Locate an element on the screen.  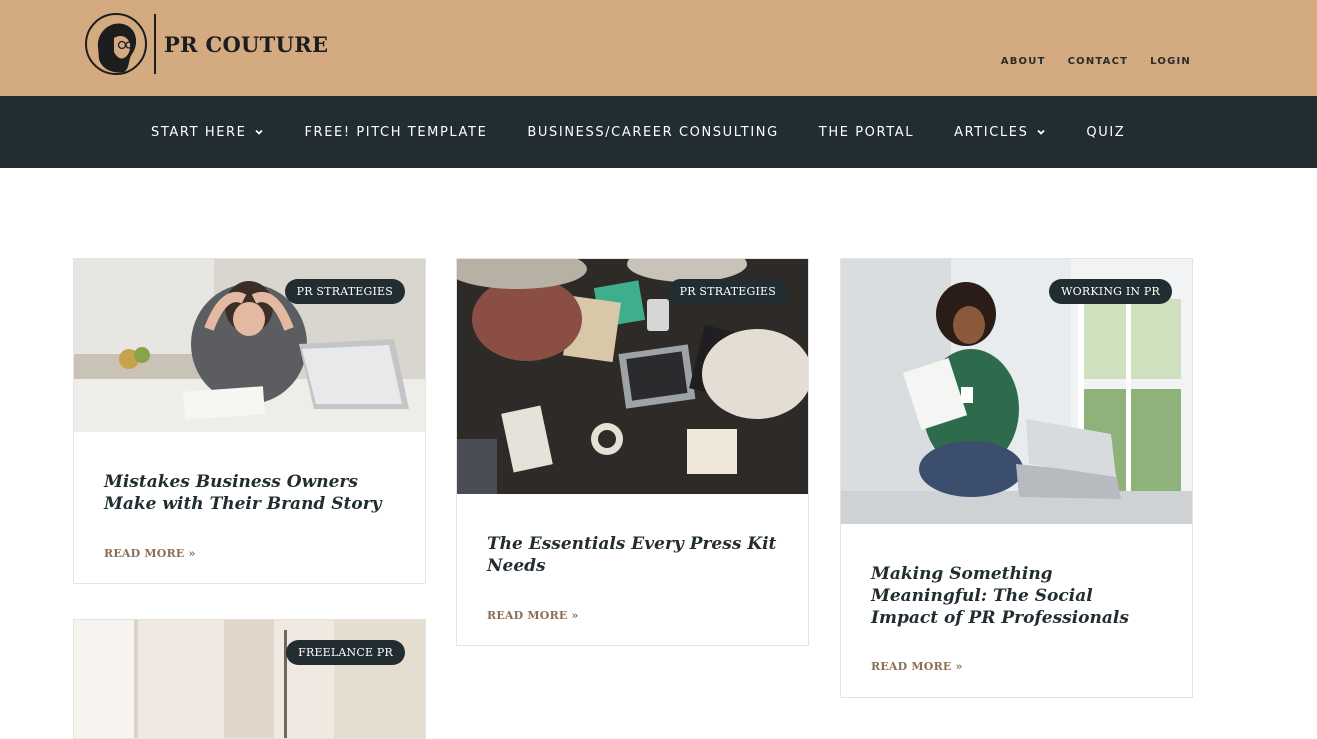
post-card: FREELANCE PR is located at coordinates (249, 679).